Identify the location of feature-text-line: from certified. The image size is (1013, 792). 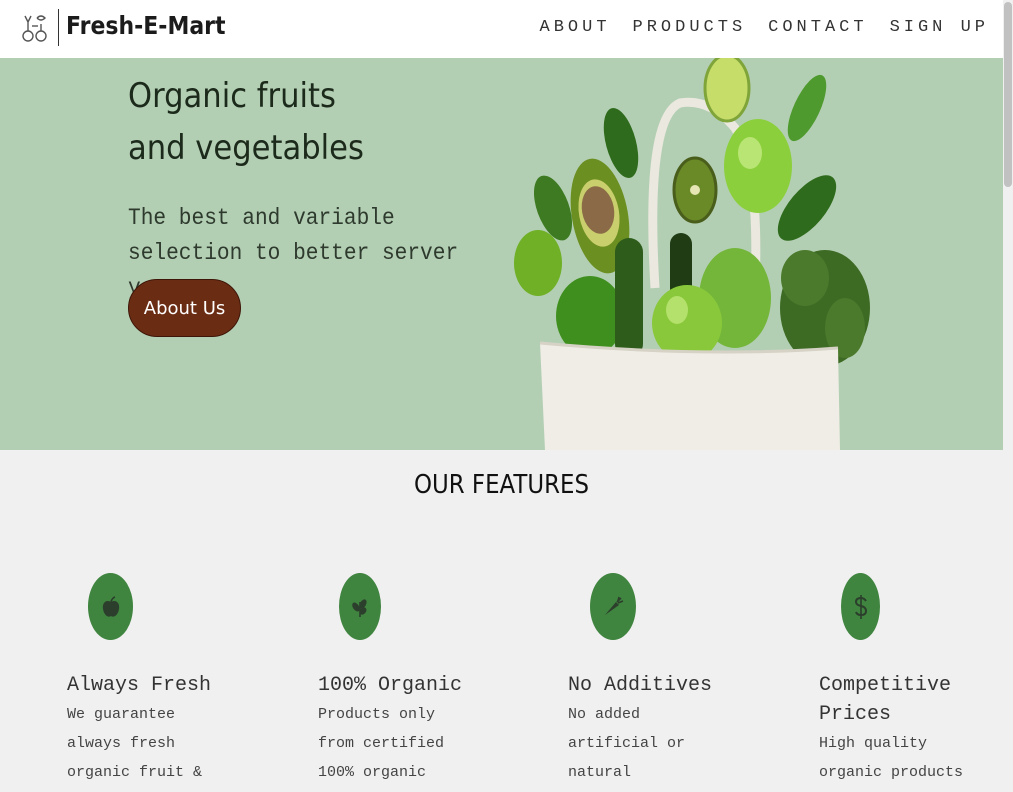
(381, 743).